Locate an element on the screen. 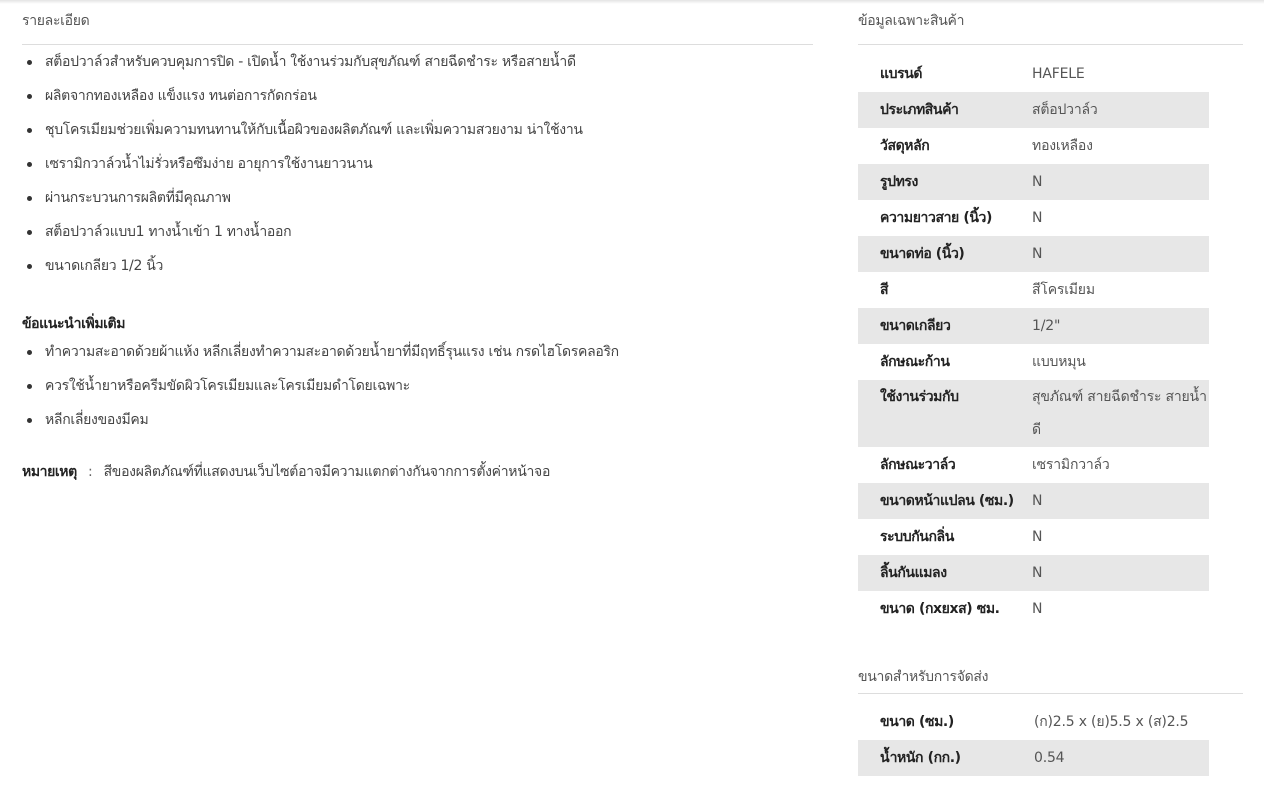 This screenshot has width=1264, height=786. details-title: รายละเอียด is located at coordinates (417, 22).